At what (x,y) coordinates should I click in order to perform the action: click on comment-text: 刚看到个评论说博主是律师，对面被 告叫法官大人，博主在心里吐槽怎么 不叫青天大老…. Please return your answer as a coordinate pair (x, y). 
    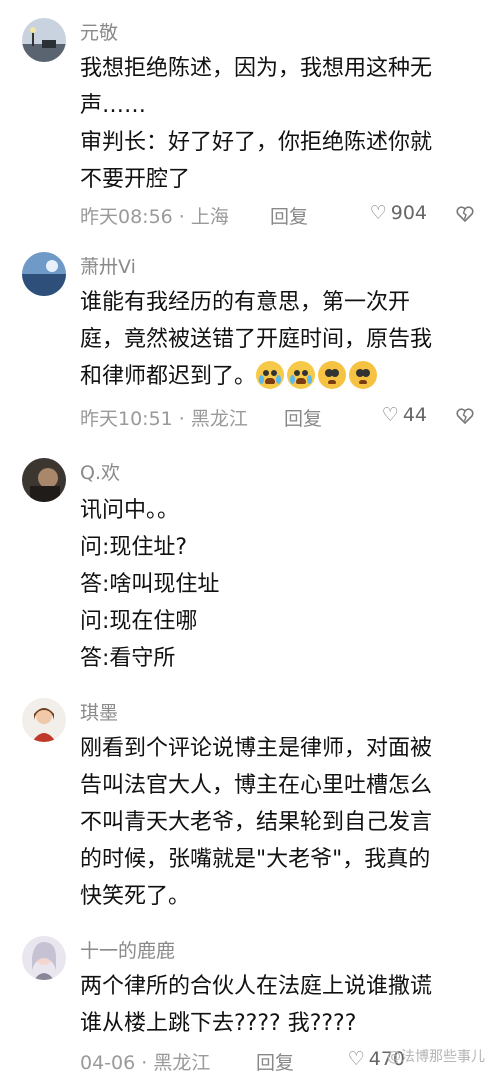
    Looking at the image, I should click on (278, 822).